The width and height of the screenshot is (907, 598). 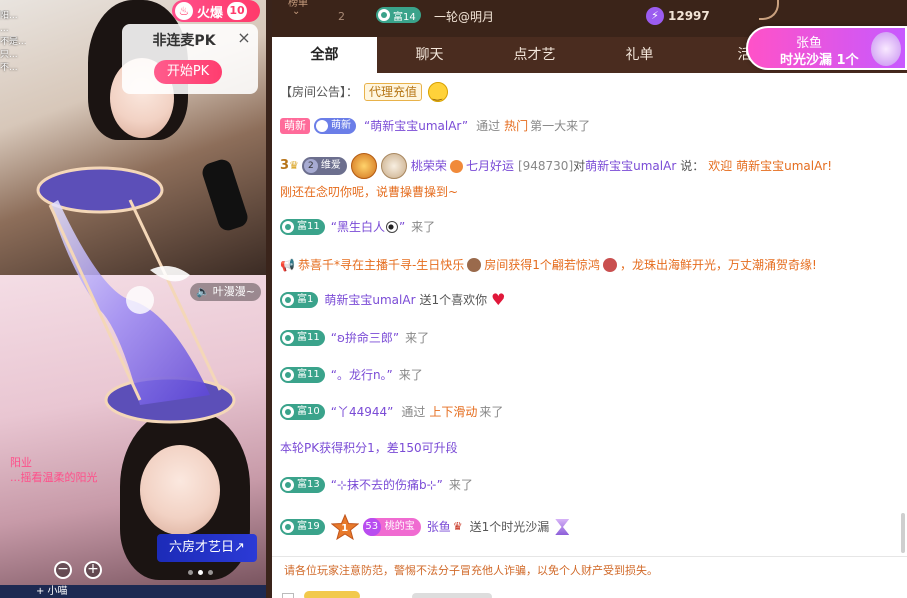 What do you see at coordinates (341, 16) in the screenshot?
I see `rank-number: 2` at bounding box center [341, 16].